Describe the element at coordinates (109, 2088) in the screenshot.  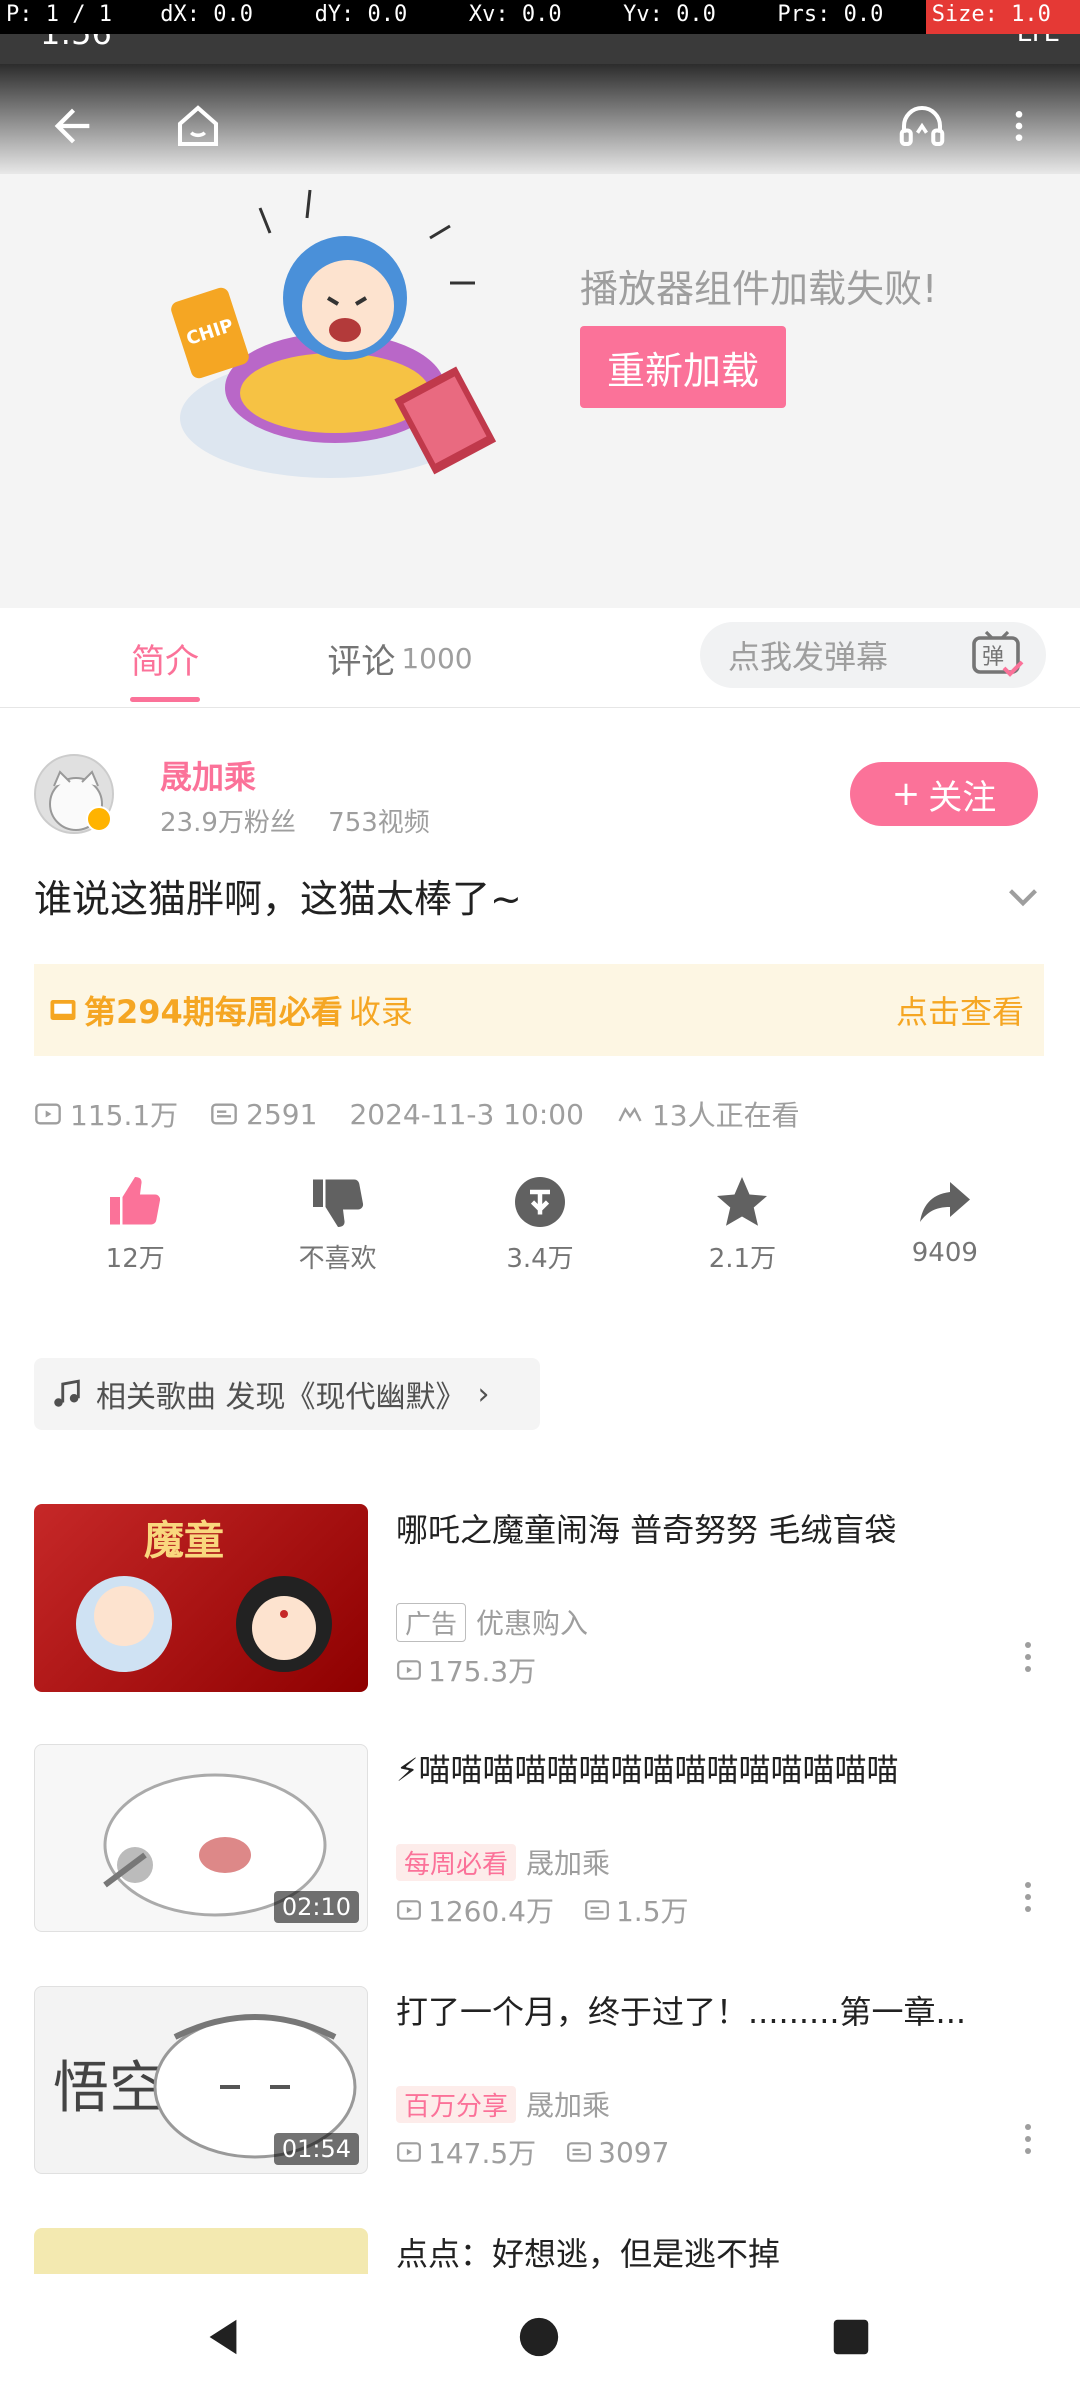
I see `svg-text: 悟空` at that location.